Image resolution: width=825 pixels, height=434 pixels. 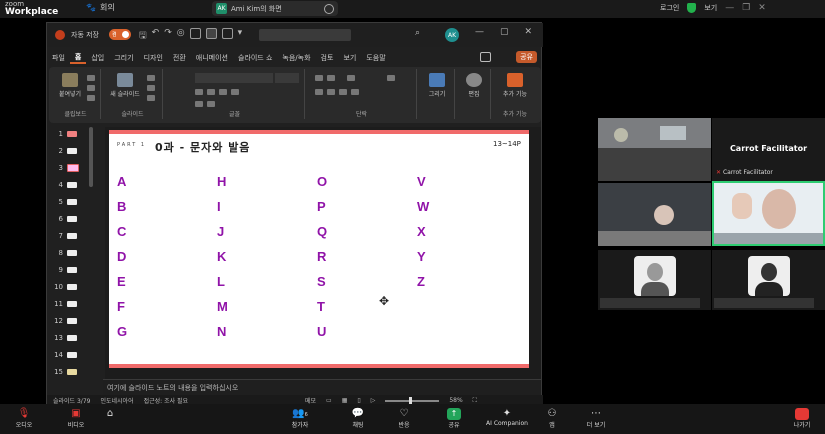 I want to click on ai-companion-button: ✦ AI Companion, so click(x=507, y=417).